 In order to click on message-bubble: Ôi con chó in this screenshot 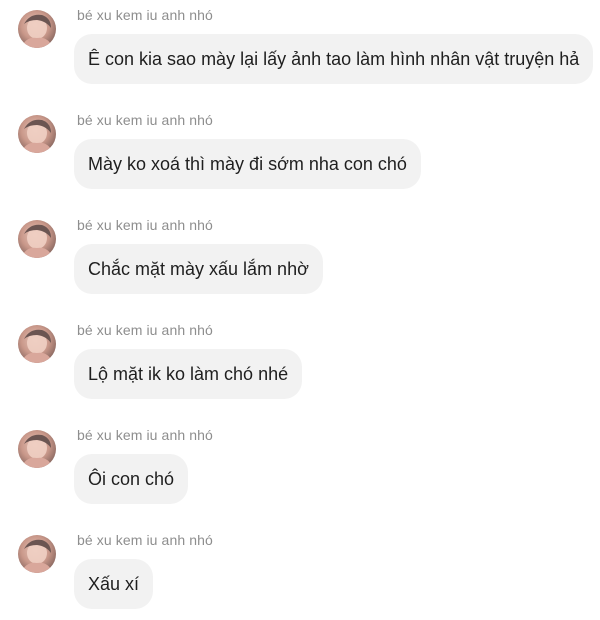, I will do `click(131, 479)`.